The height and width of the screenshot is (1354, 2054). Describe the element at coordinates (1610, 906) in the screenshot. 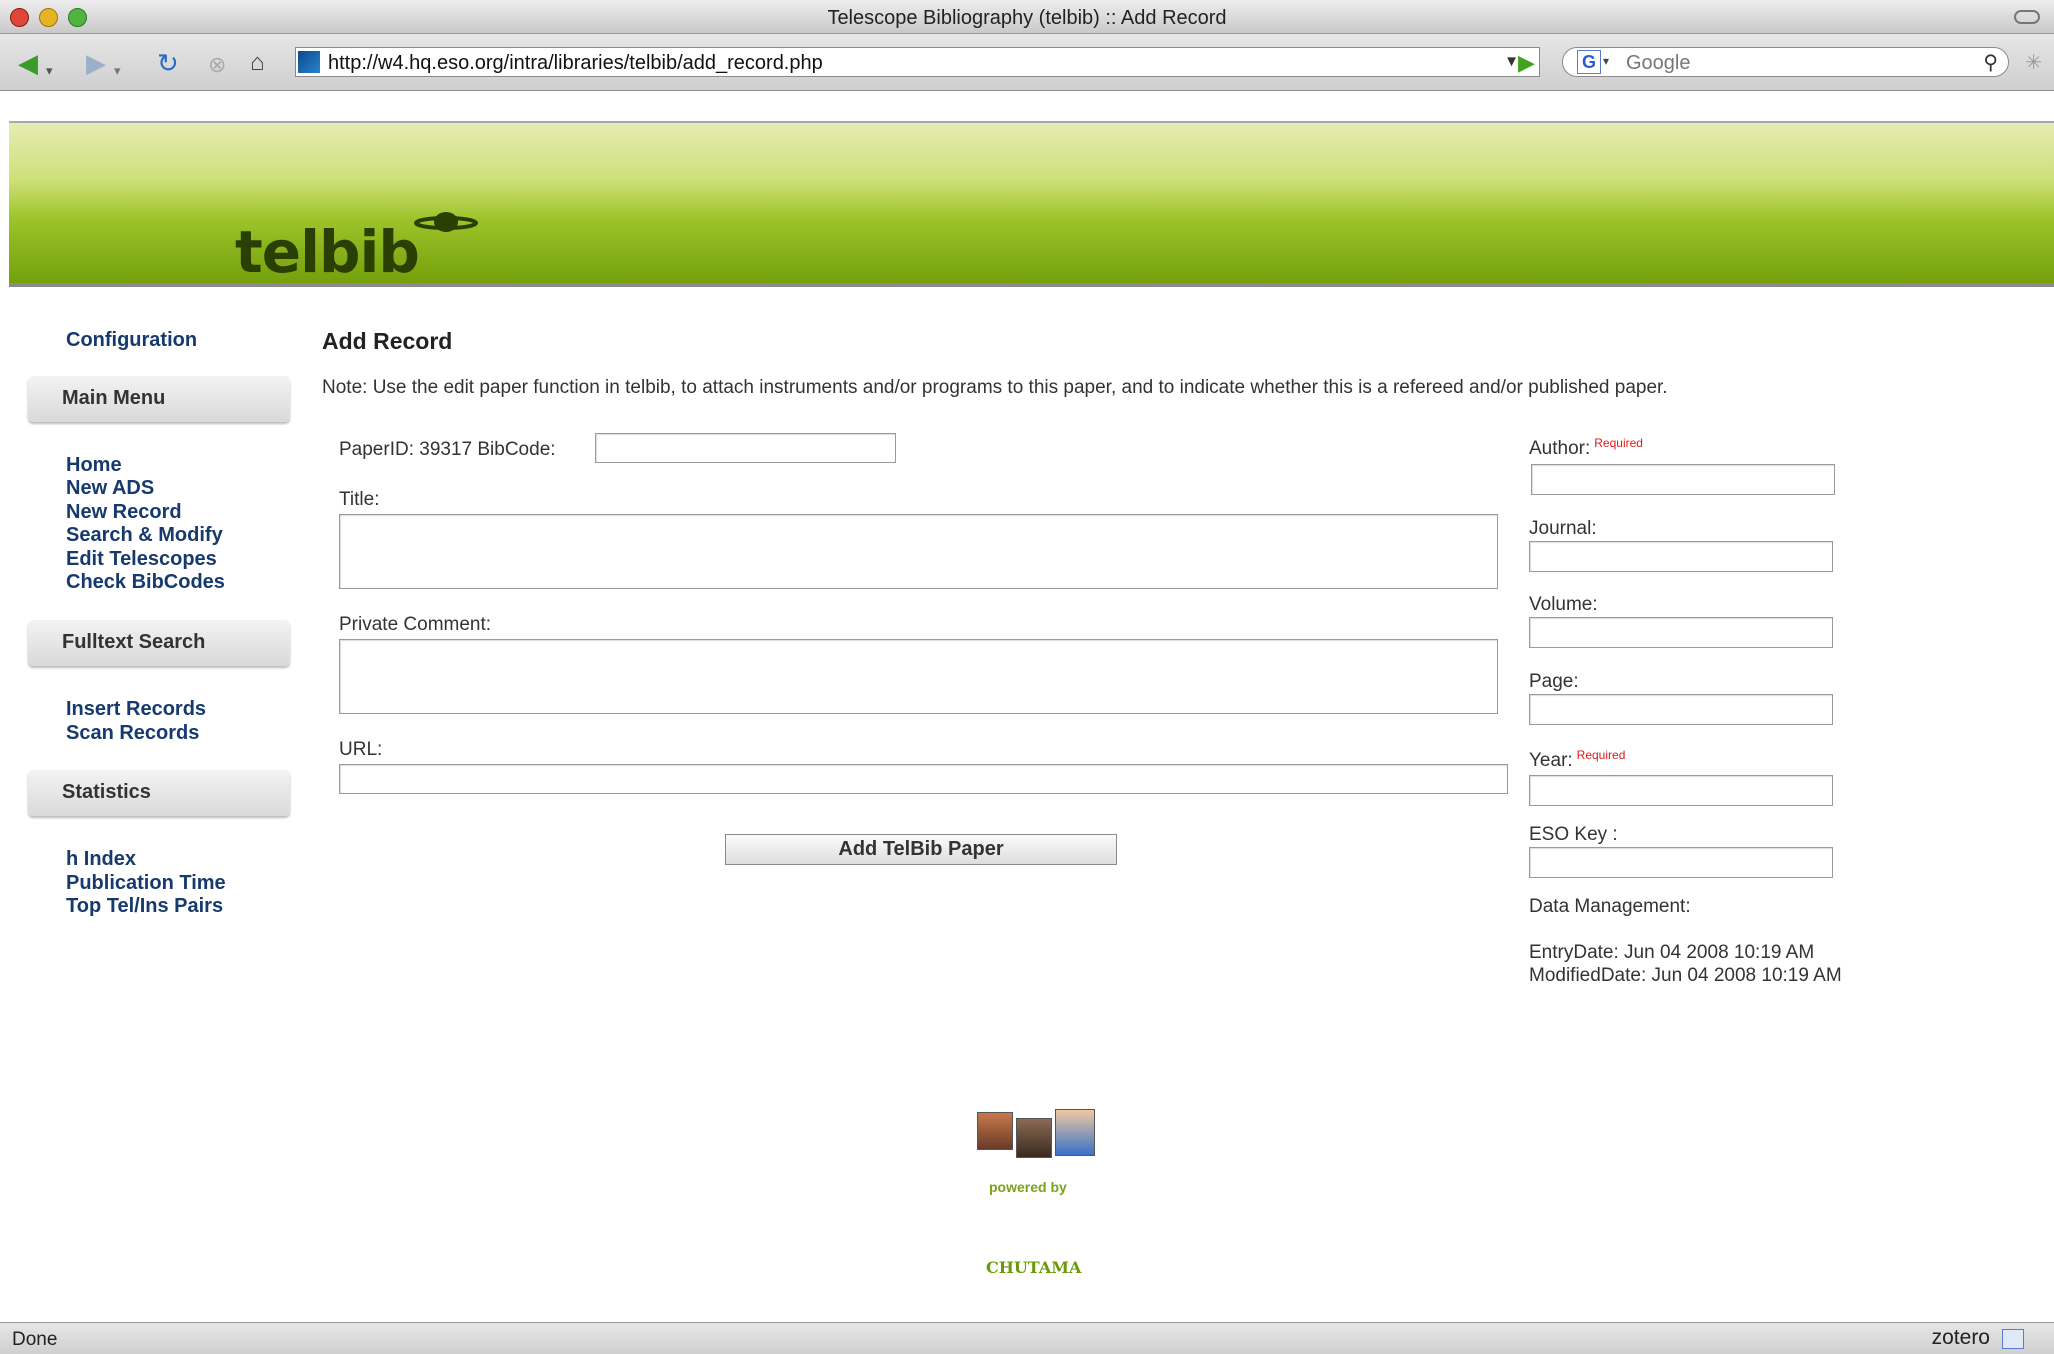

I see `data-management-label: Data Management:` at that location.